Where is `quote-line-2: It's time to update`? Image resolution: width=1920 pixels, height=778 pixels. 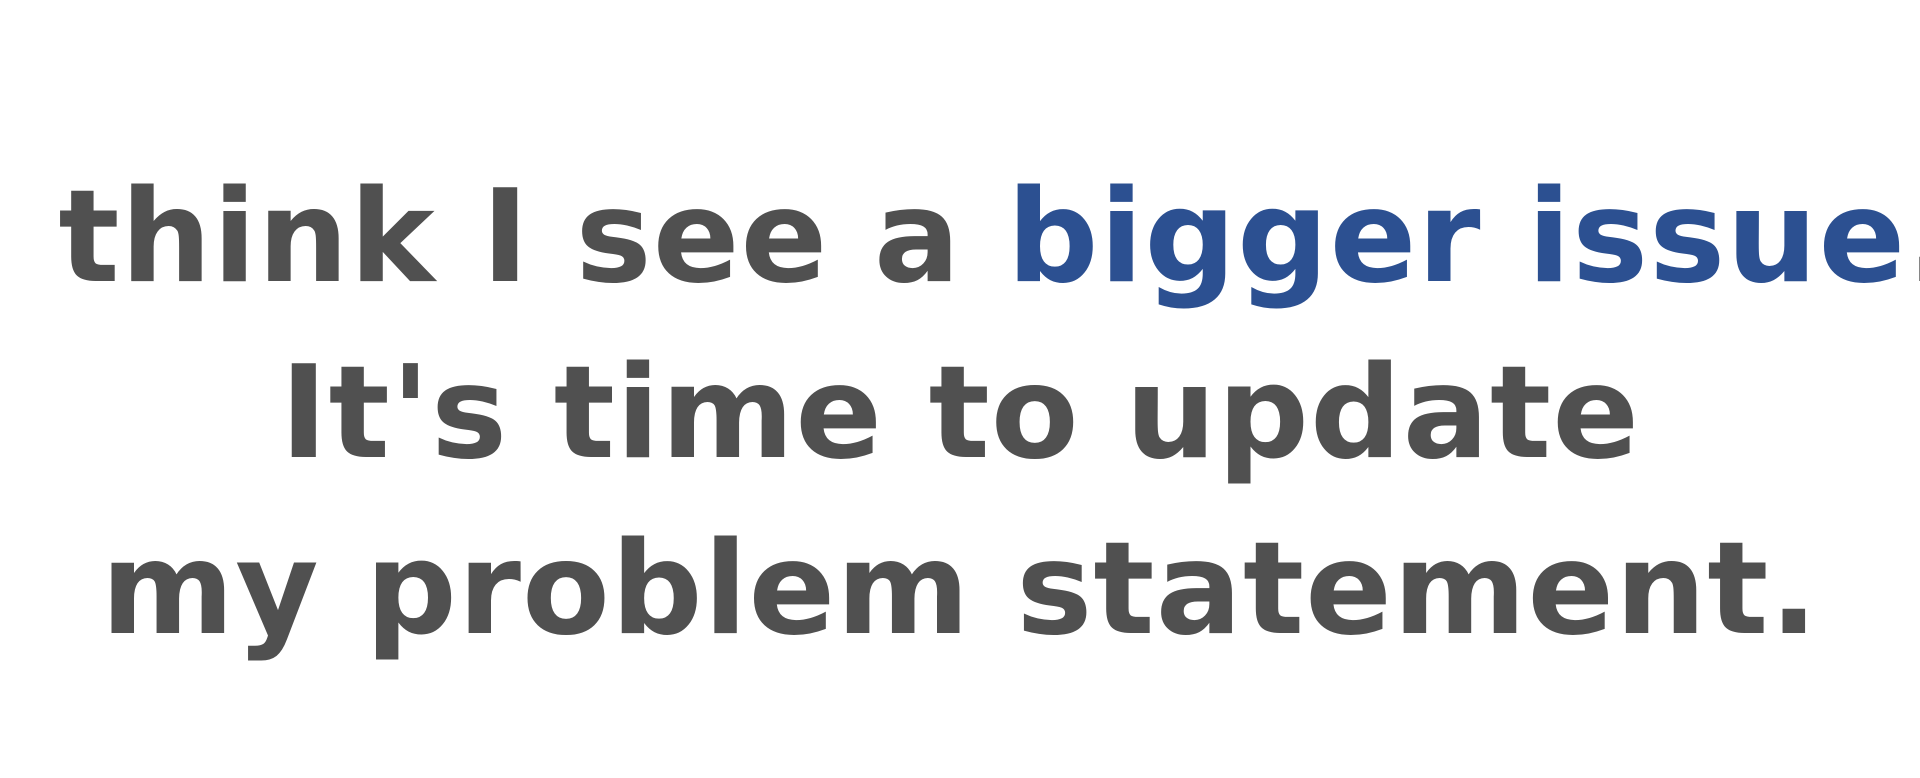
quote-line-2: It's time to update is located at coordinates (960, 413).